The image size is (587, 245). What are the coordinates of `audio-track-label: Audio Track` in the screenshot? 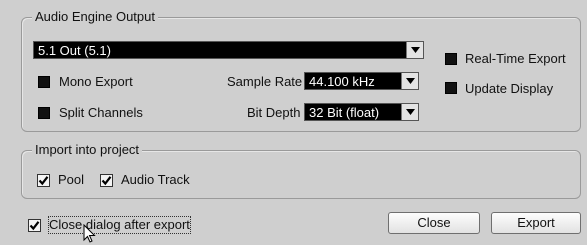 It's located at (155, 179).